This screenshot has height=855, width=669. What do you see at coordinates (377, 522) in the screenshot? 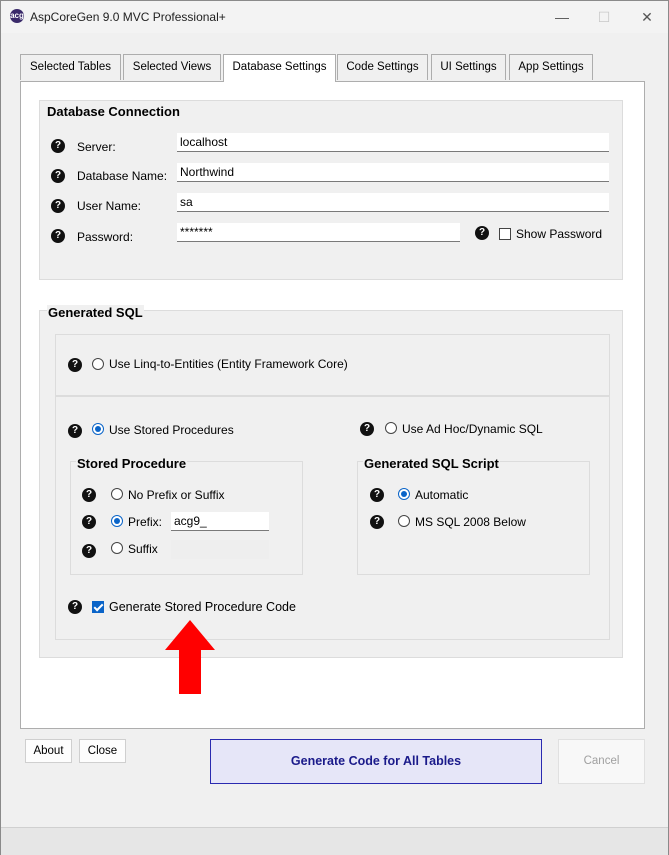
I see `ms-sql-help-icon: ?` at bounding box center [377, 522].